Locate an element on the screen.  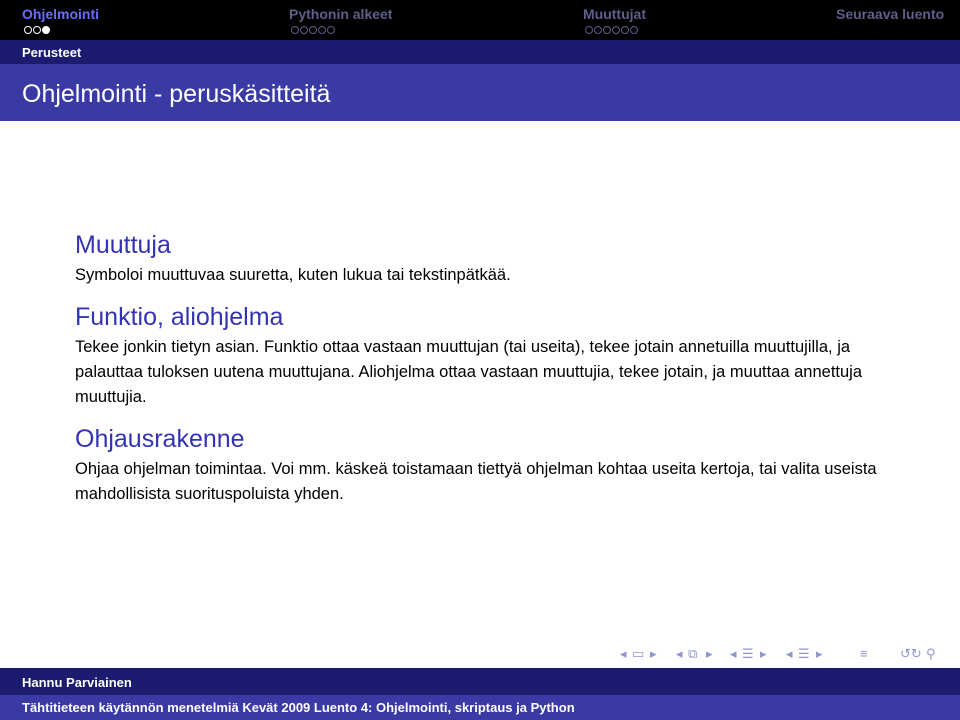
frame-dots-pythonin-alkeet is located at coordinates (313, 31).